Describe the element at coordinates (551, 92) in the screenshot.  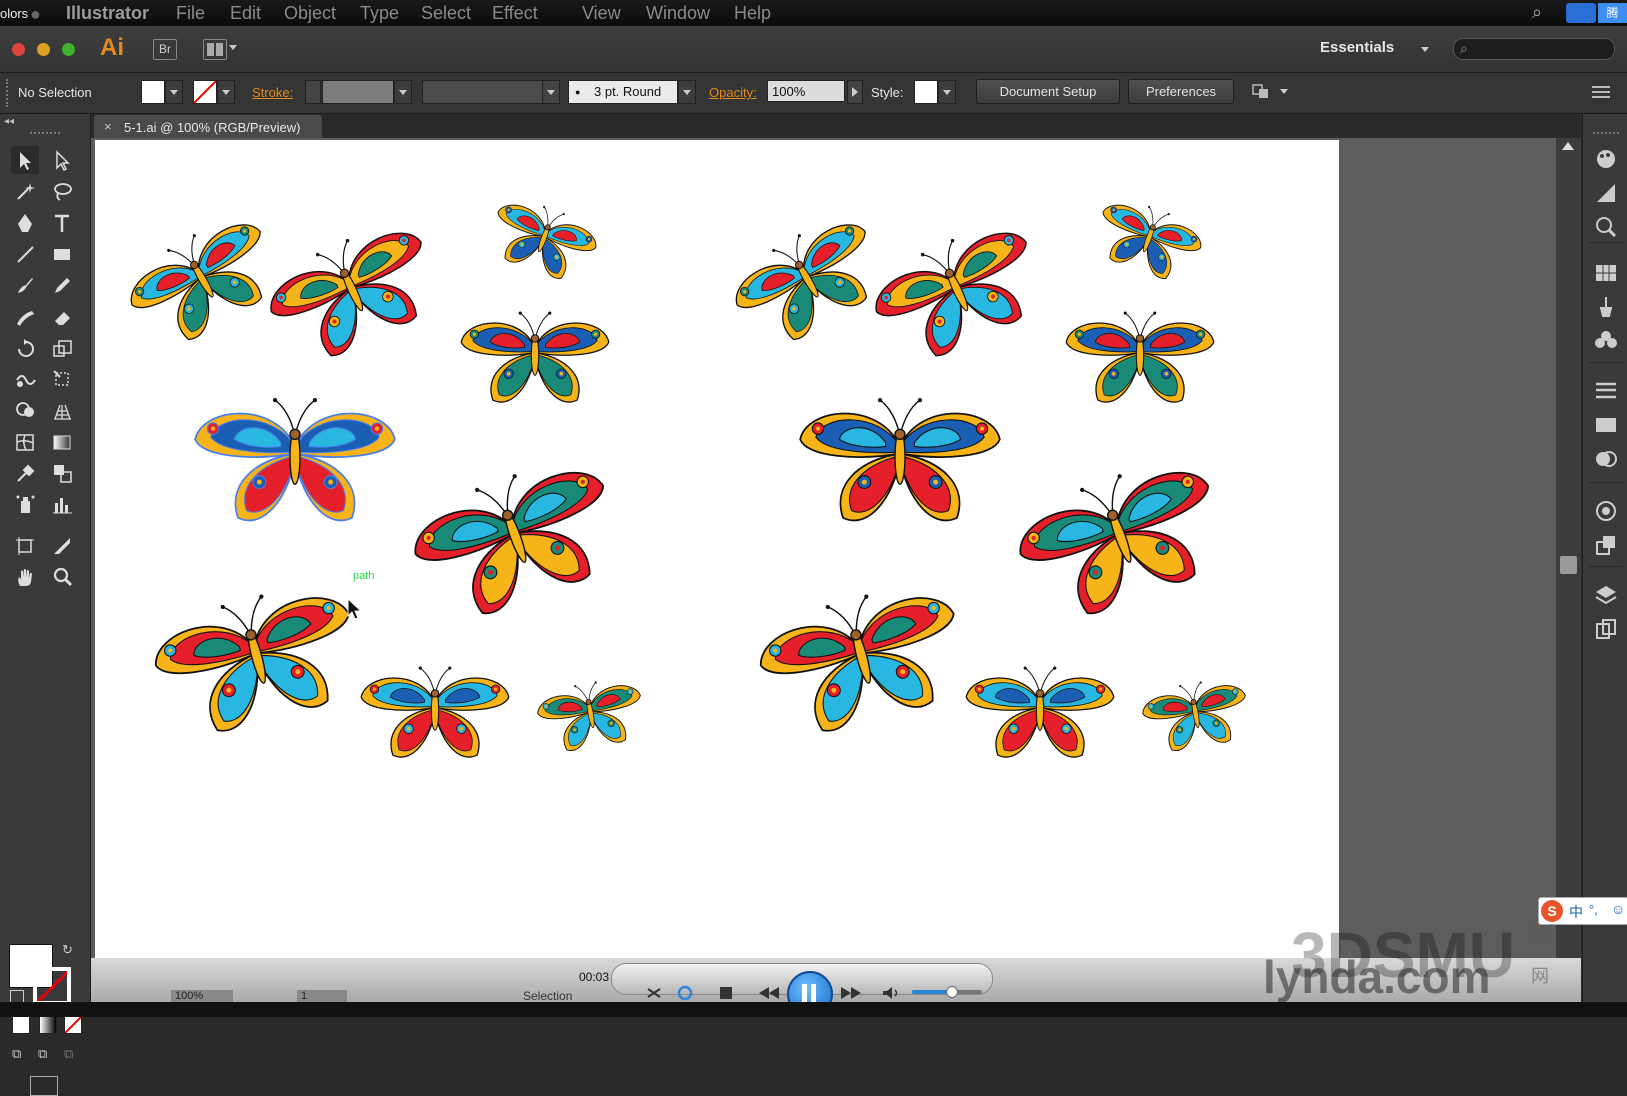
I see `variable-width-dropdown` at that location.